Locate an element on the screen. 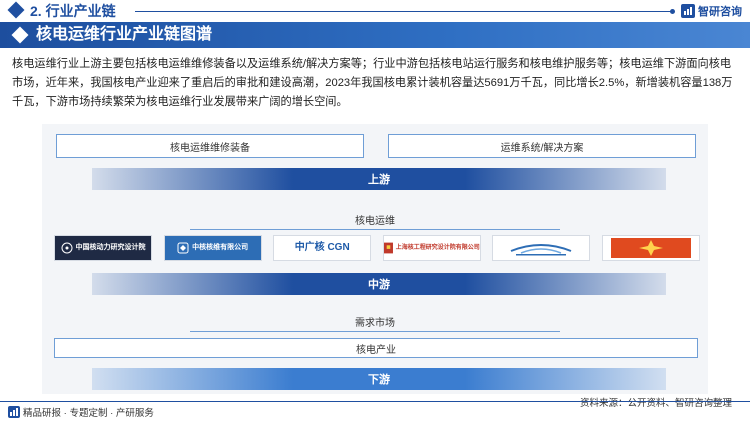 Image resolution: width=750 pixels, height=421 pixels. logo-cnpri: 中国核动力研究设计院 is located at coordinates (103, 248).